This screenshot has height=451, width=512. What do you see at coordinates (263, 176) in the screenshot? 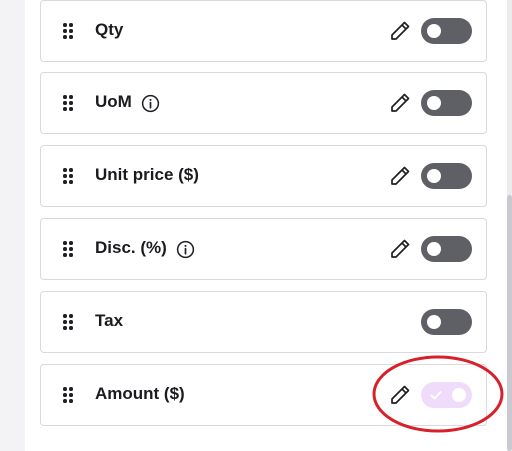
I see `column-row-unit-price: Unit price ($)` at bounding box center [263, 176].